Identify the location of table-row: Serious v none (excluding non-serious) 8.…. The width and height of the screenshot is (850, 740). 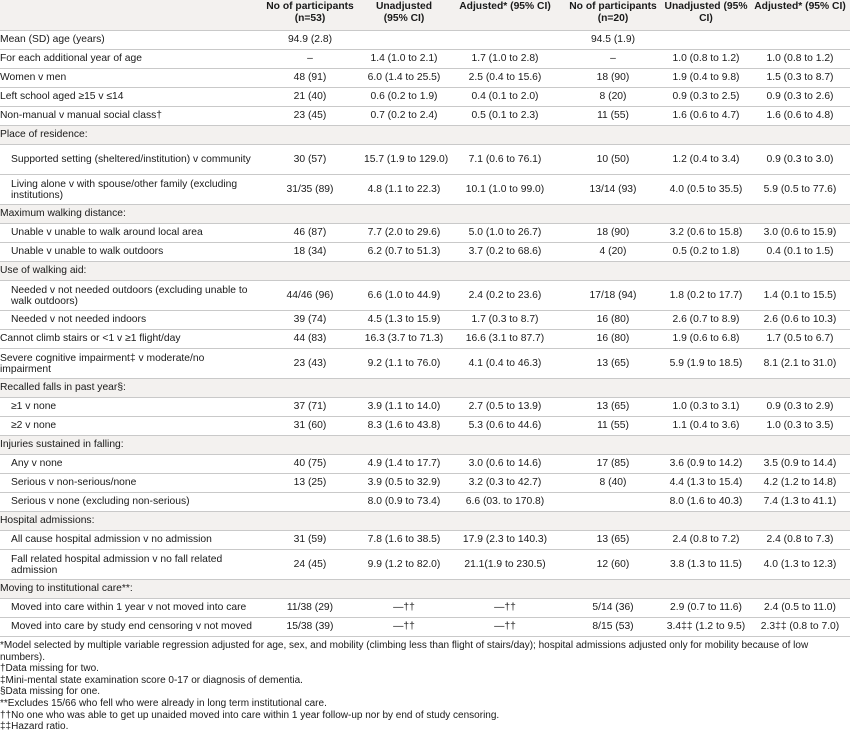
(425, 502).